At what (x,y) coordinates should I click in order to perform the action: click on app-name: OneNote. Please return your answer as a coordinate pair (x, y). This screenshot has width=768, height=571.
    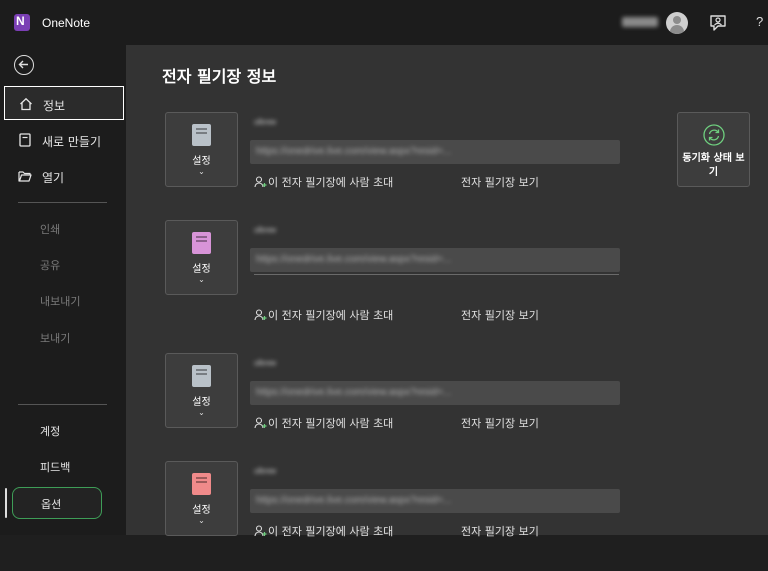
    Looking at the image, I should click on (66, 23).